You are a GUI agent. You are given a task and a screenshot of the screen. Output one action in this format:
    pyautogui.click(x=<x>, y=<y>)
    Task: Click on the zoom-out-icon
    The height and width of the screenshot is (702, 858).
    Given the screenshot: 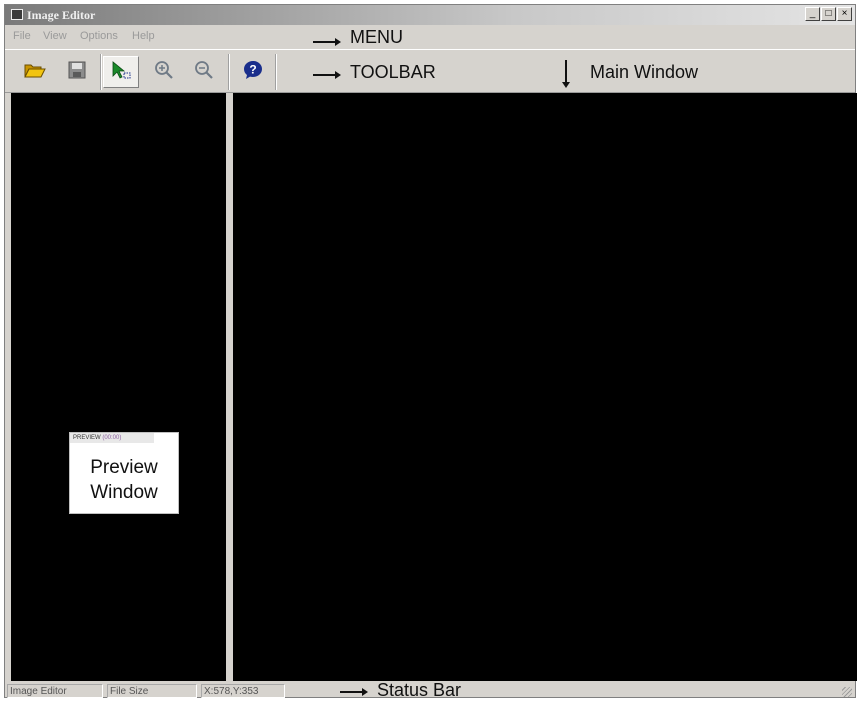 What is the action you would take?
    pyautogui.click(x=204, y=72)
    